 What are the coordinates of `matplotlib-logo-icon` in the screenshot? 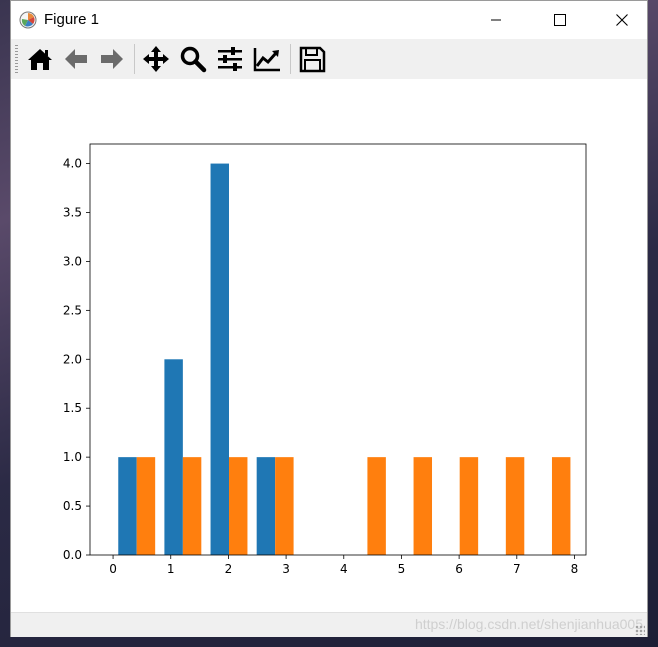 It's located at (28, 20).